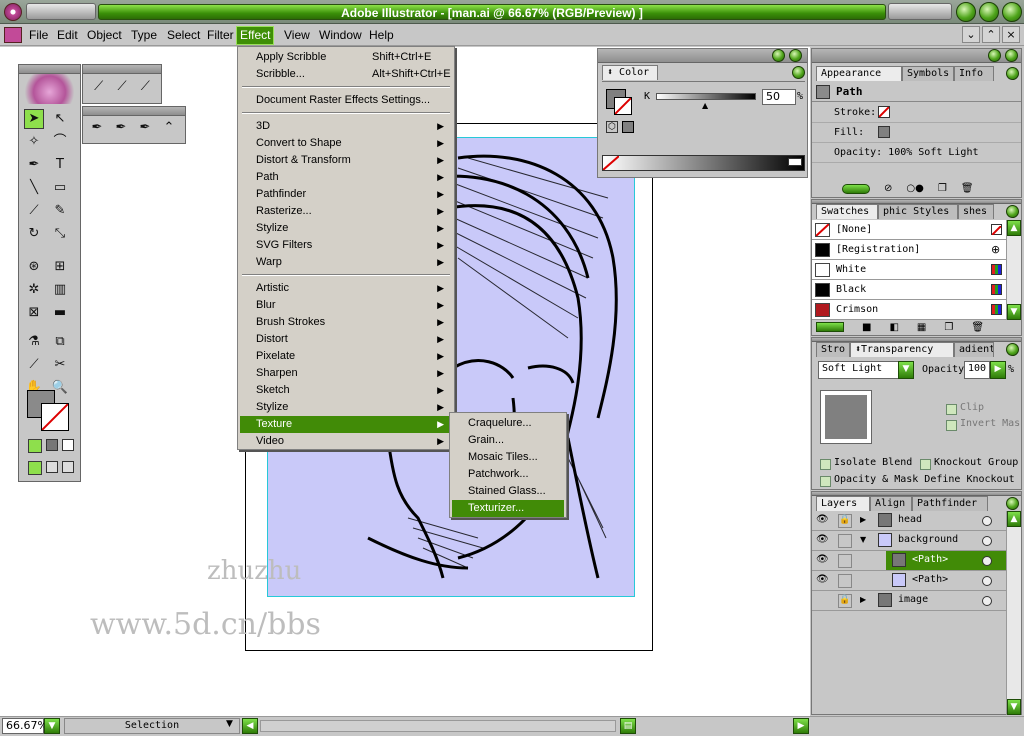 The height and width of the screenshot is (736, 1024). Describe the element at coordinates (928, 73) in the screenshot. I see `tab-symbols: Symbols` at that location.